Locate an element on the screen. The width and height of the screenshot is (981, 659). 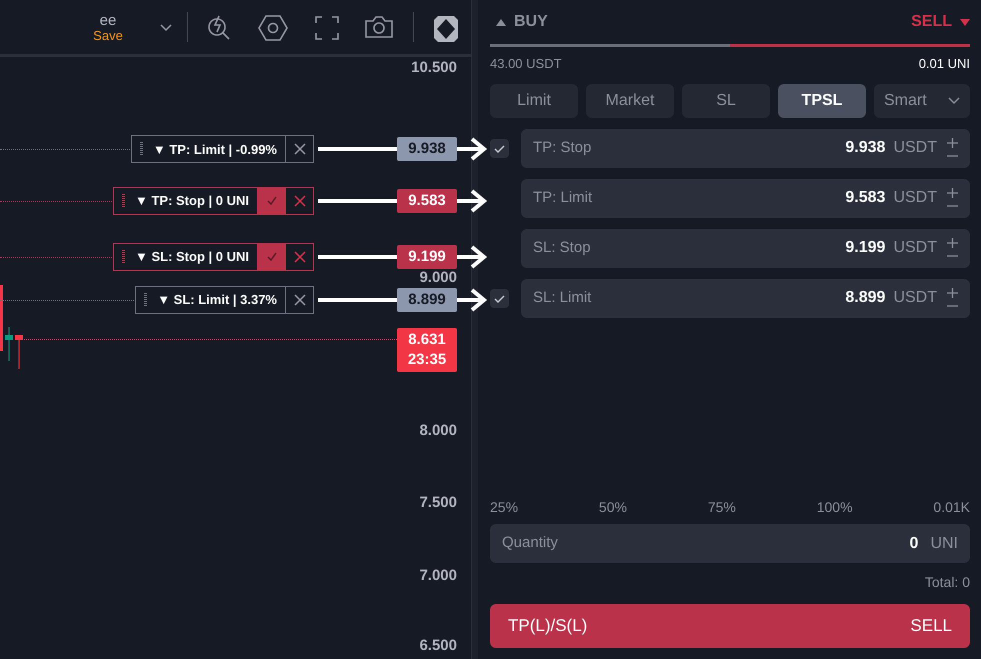
field-label: Quantity is located at coordinates (530, 543).